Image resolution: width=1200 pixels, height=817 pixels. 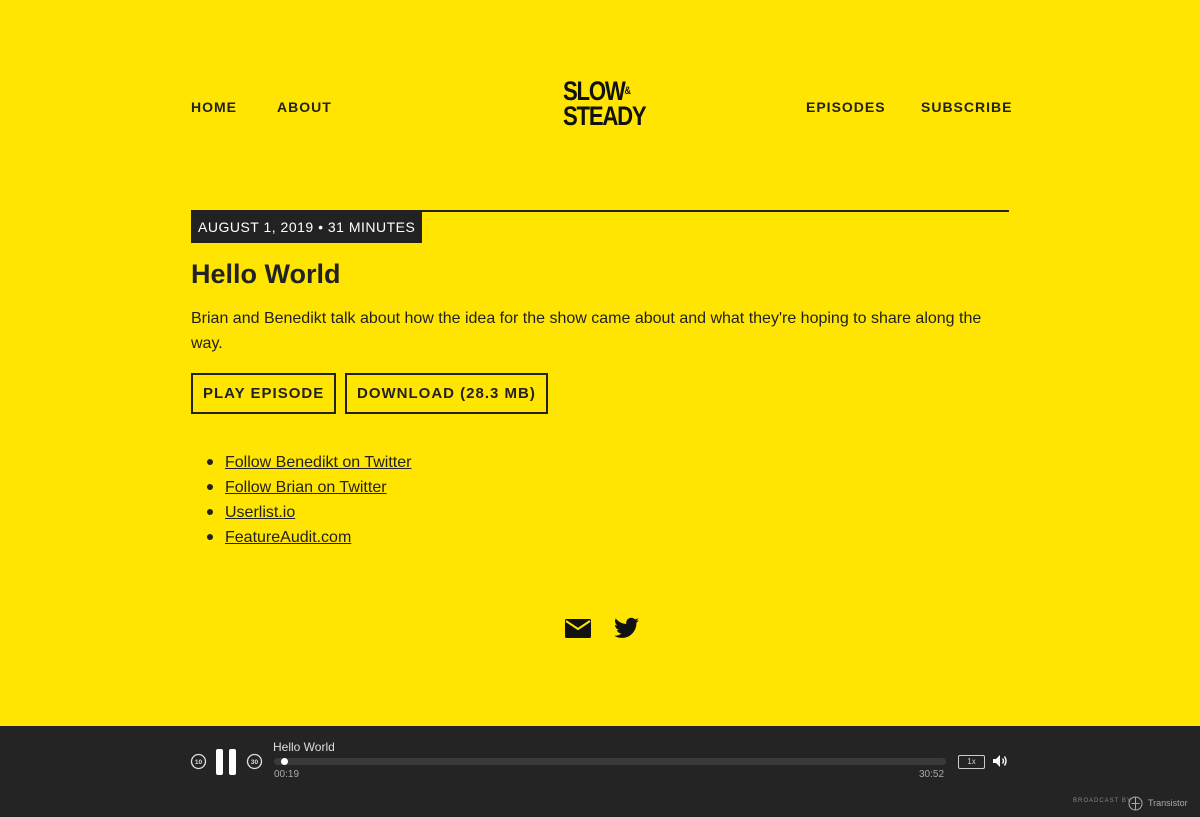 I want to click on site-logo: SLOW& STEADY, so click(x=605, y=104).